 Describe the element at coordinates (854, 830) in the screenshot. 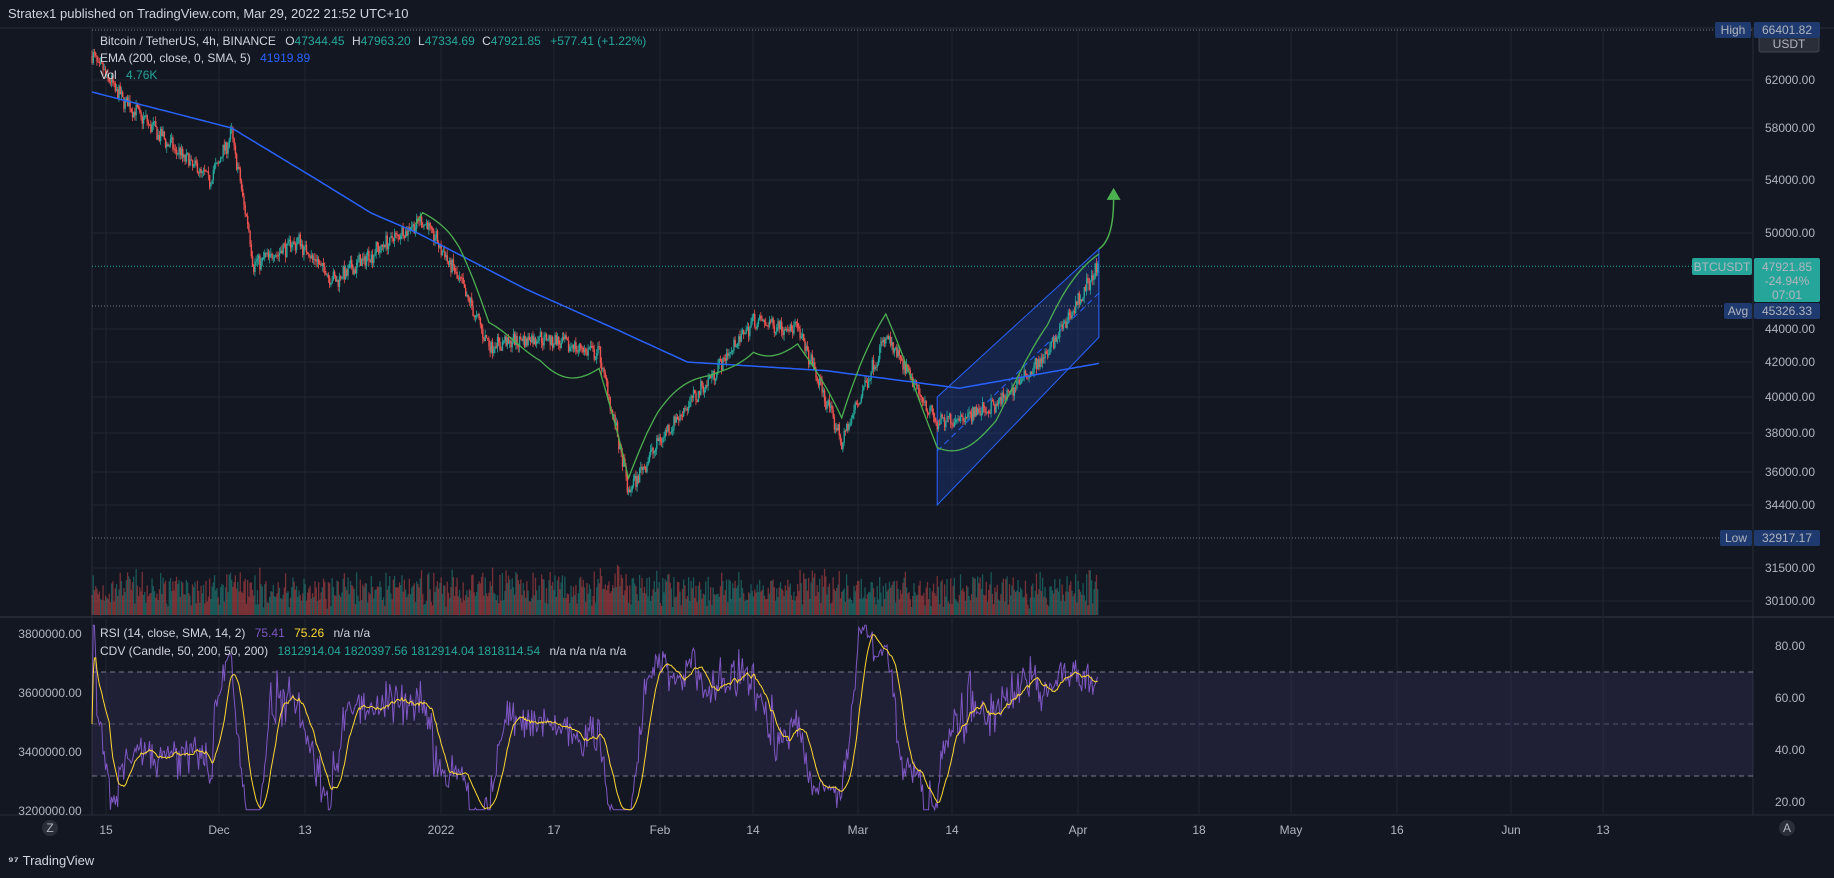

I see `time-axis: 15 Dec 13 2022 17 Feb 14 Mar 14 Apr 18 May 16 Jun 13` at that location.